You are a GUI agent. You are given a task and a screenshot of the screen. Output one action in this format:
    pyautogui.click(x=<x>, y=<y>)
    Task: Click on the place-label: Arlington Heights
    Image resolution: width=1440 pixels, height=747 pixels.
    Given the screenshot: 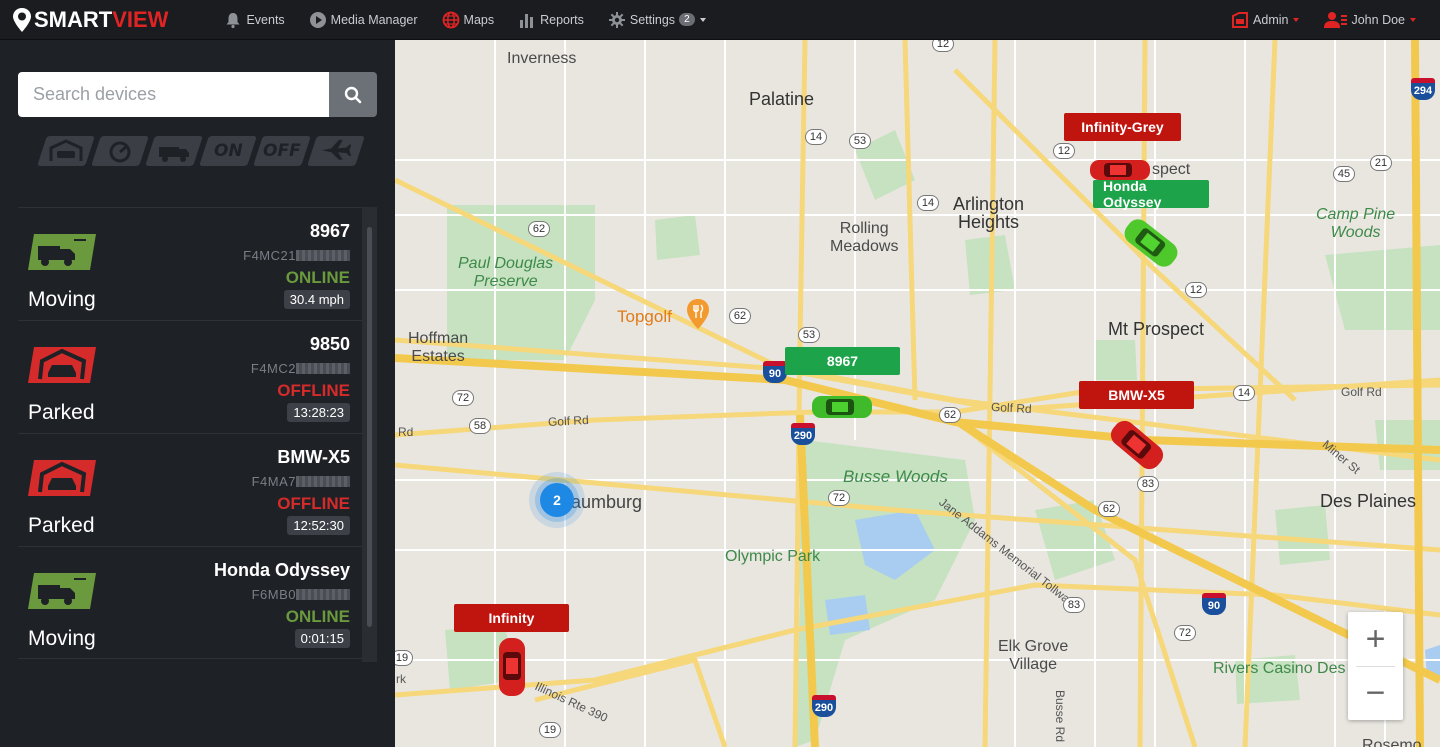 What is the action you would take?
    pyautogui.click(x=988, y=213)
    